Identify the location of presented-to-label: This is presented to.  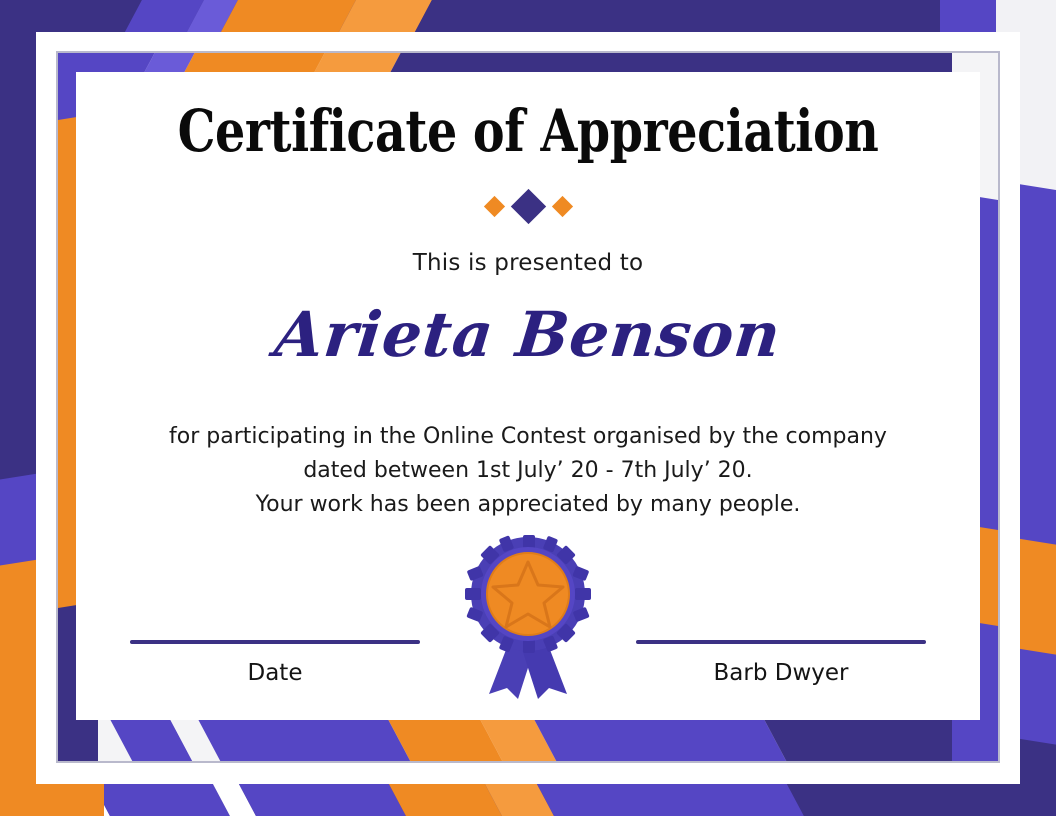
(528, 263).